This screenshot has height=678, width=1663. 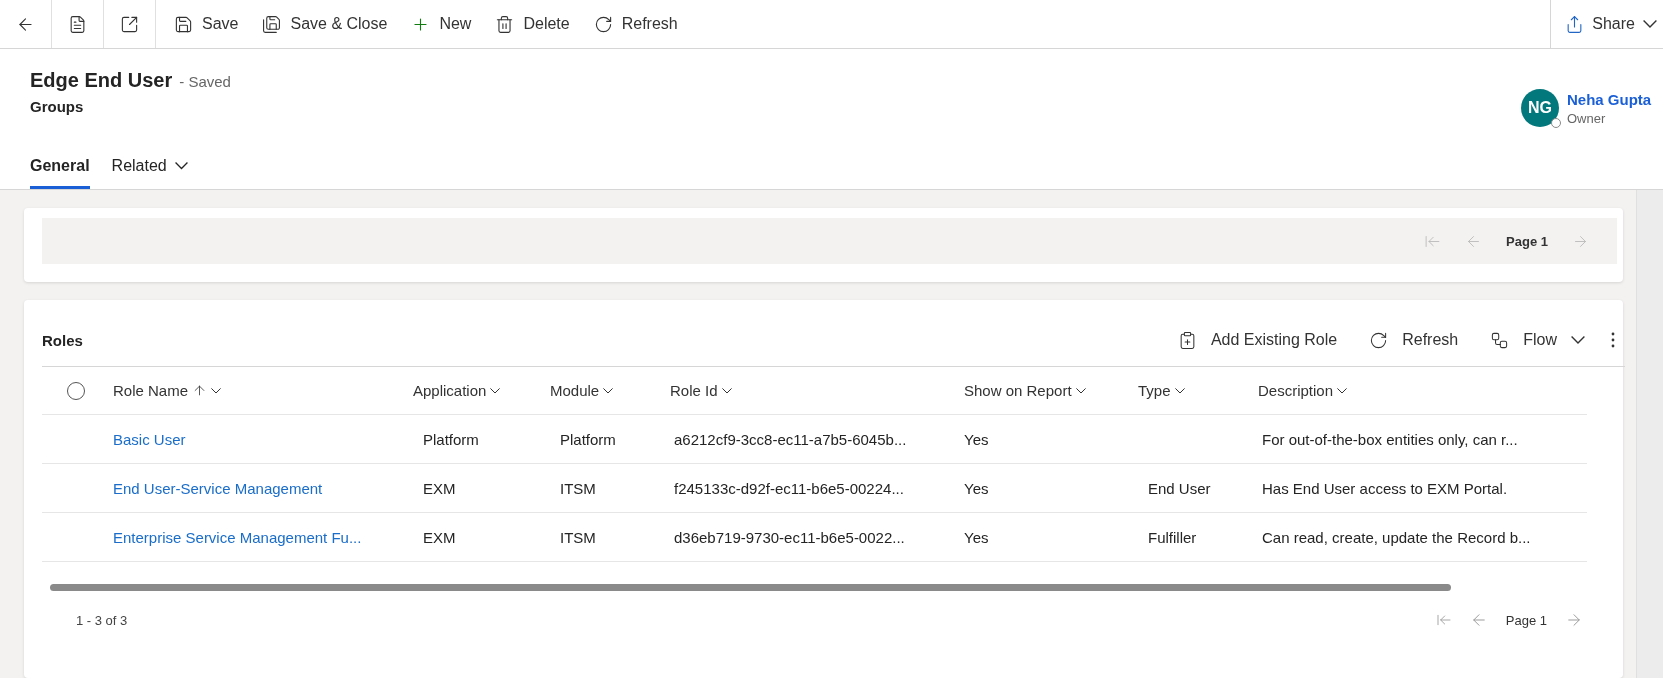 I want to click on command-button: Flow, so click(x=1537, y=340).